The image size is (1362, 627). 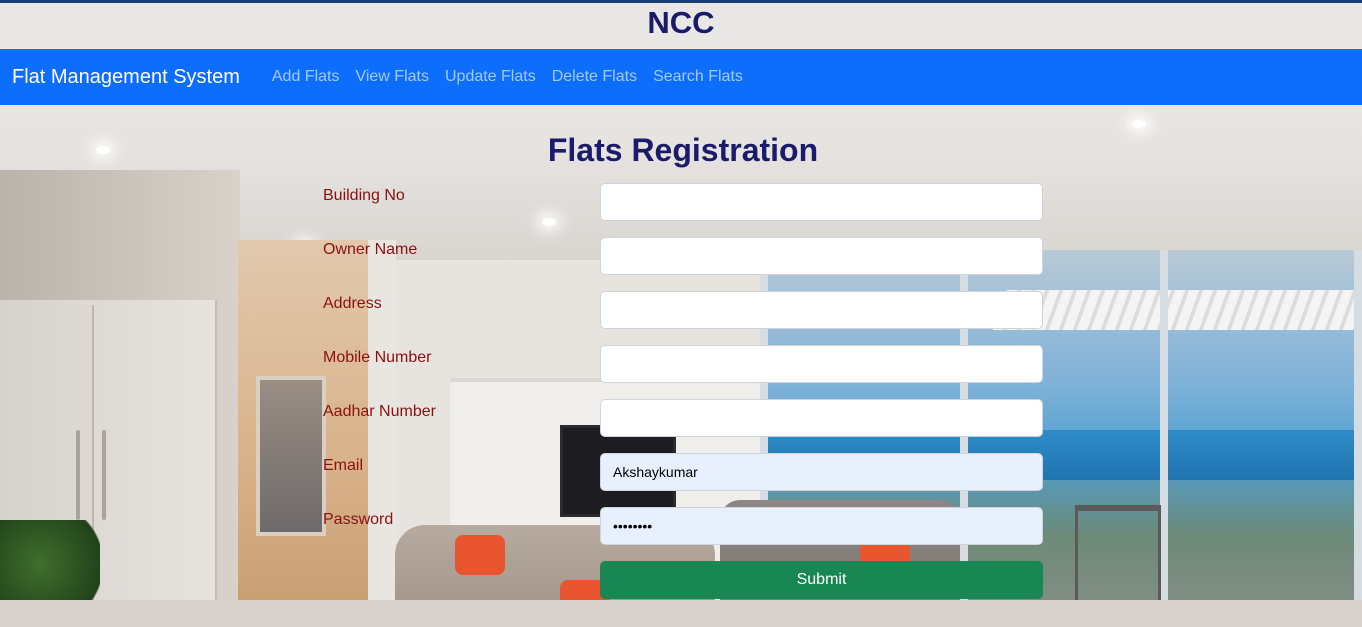 What do you see at coordinates (364, 195) in the screenshot?
I see `building-no-label: Building No` at bounding box center [364, 195].